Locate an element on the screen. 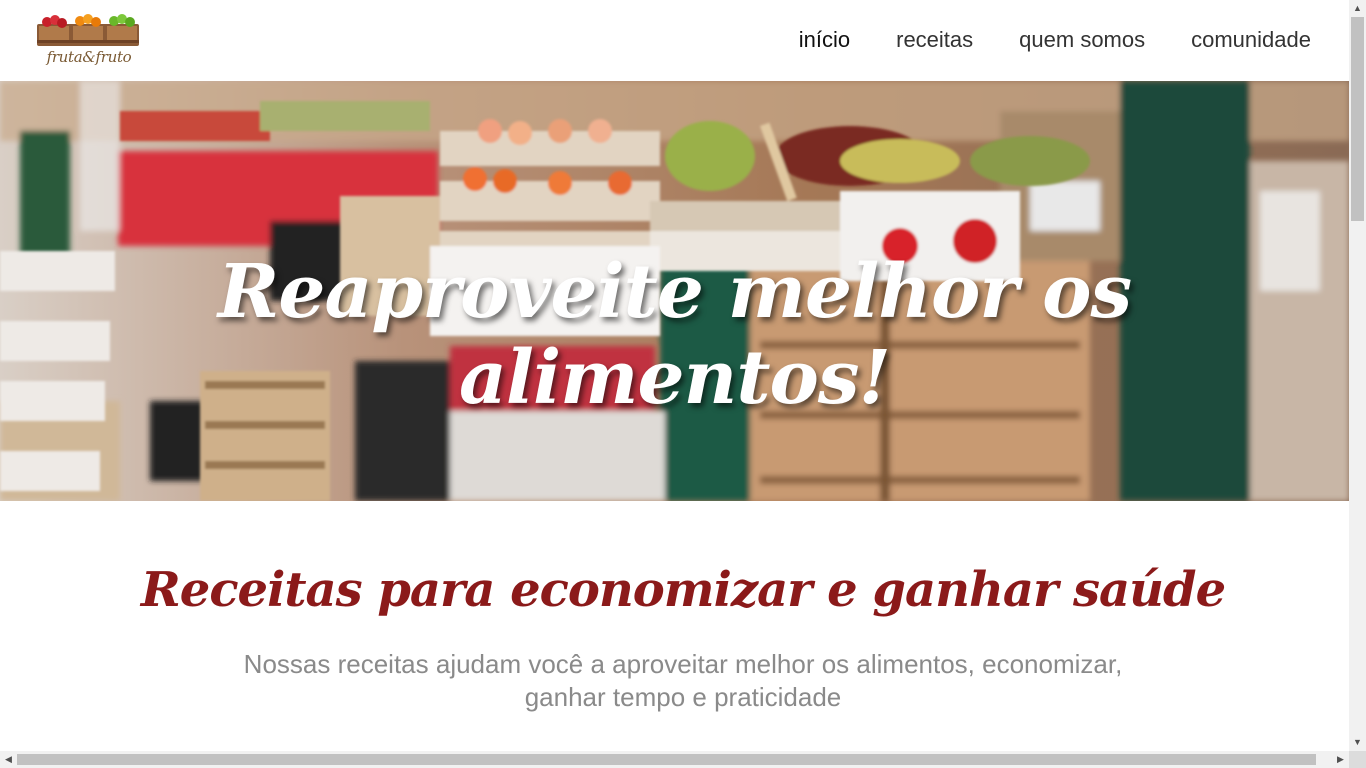 This screenshot has height=768, width=1366. logo: fruta&fruto is located at coordinates (89, 42).